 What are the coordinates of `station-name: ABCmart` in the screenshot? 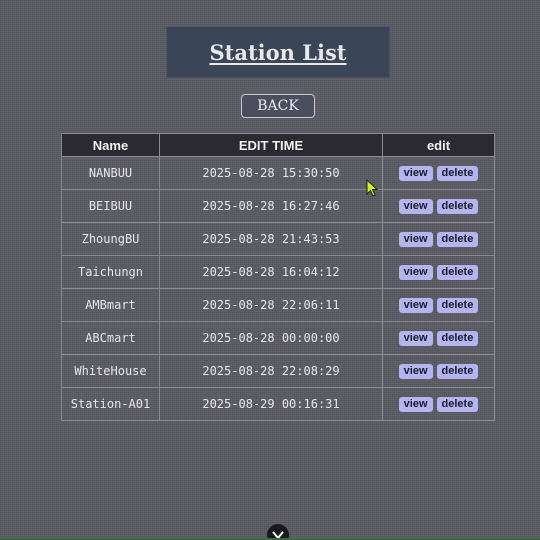 It's located at (110, 338).